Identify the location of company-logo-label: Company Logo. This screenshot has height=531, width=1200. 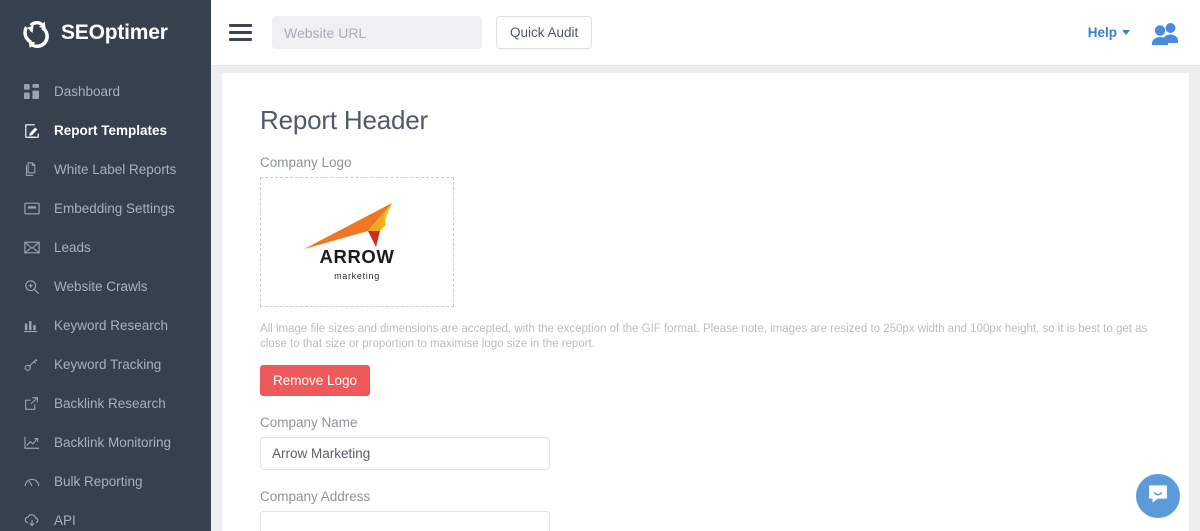
(306, 162).